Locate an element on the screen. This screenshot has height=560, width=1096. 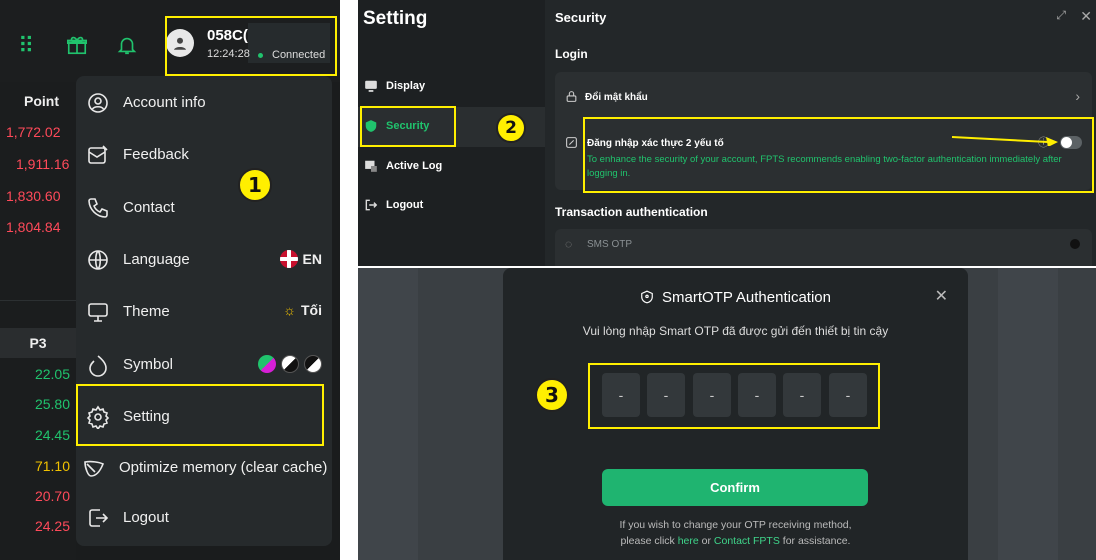
menu-item-theme: Theme ☼ Tối is located at coordinates (204, 312).